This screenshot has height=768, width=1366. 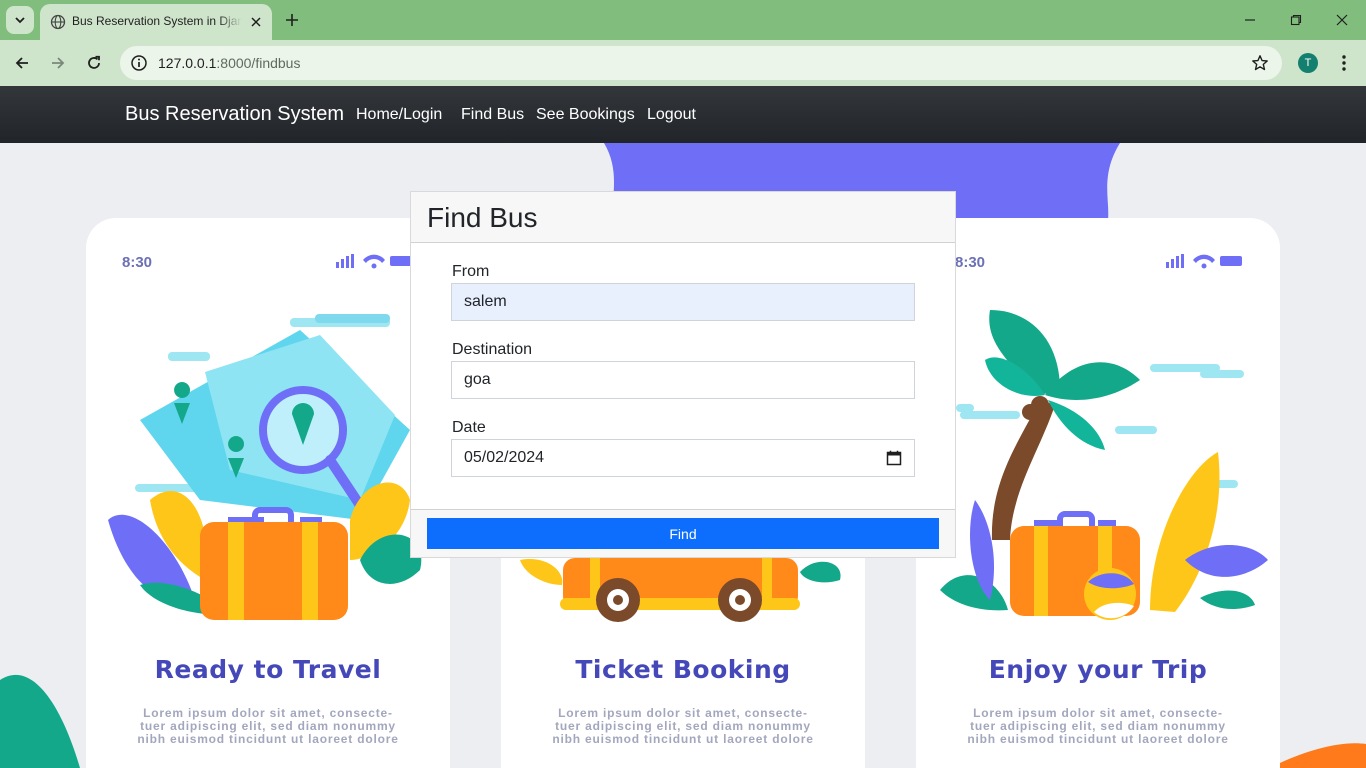 I want to click on card-heading: Ready to Travel, so click(x=268, y=669).